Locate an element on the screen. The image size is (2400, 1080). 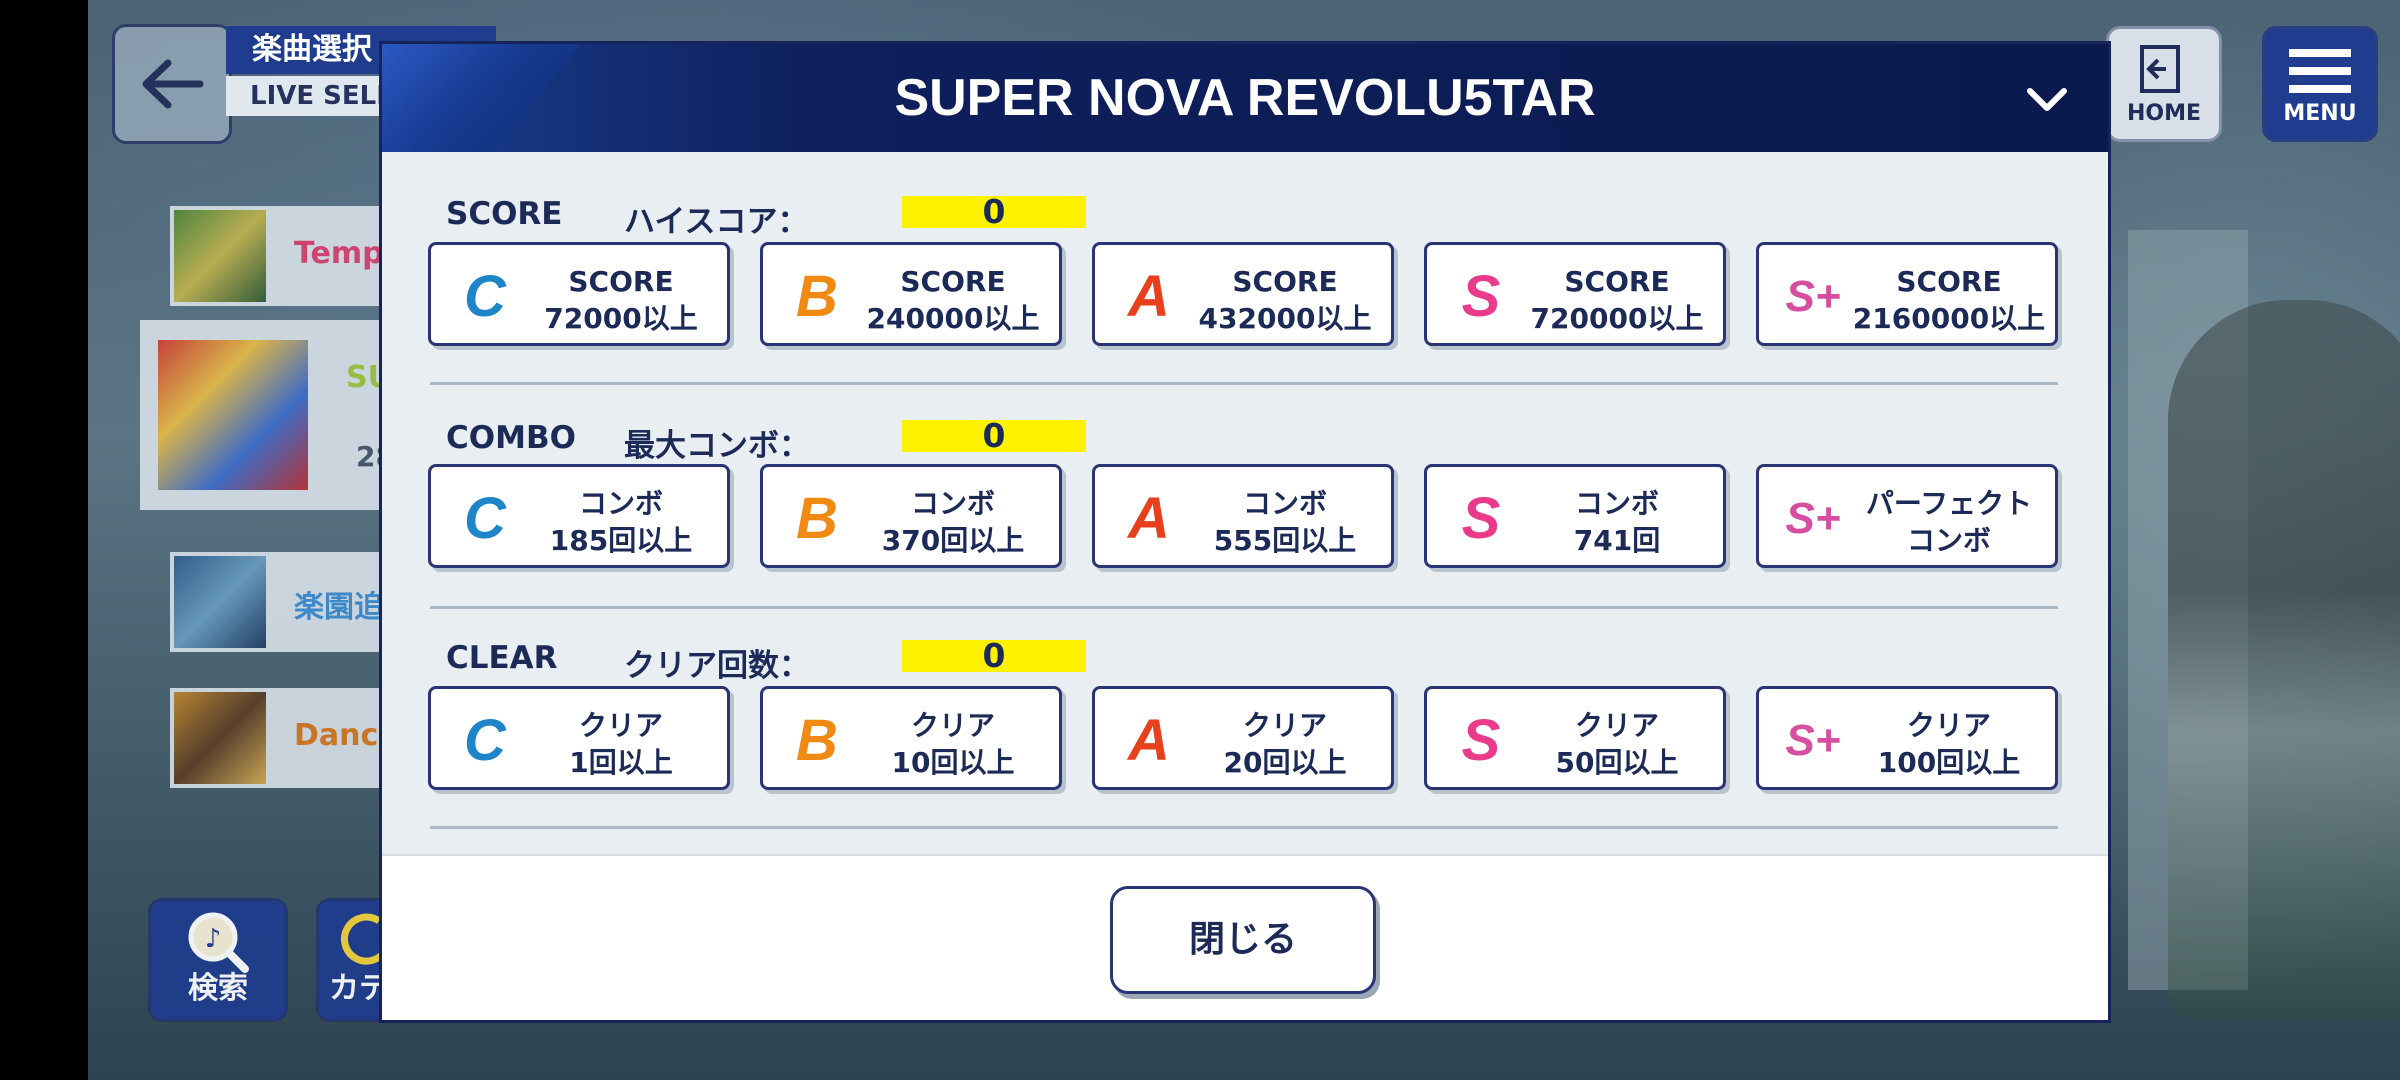
rank-card: S+ パーフェクト コンボ is located at coordinates (1907, 516).